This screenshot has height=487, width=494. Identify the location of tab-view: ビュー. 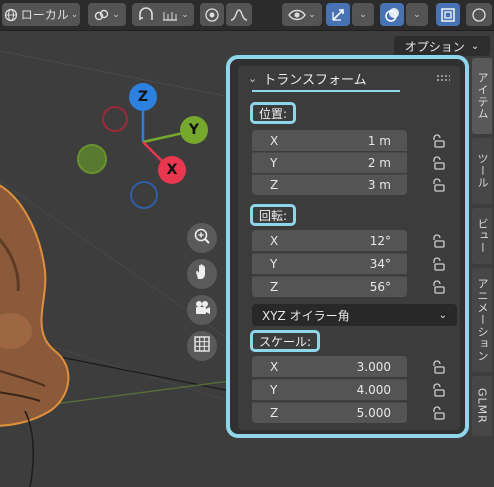
(482, 236).